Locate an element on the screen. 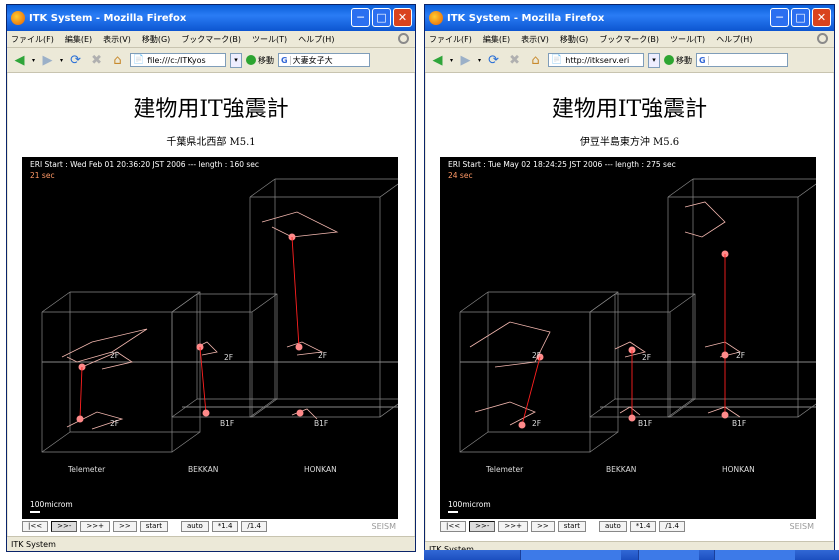 The width and height of the screenshot is (839, 560). taskbar is located at coordinates (631, 555).